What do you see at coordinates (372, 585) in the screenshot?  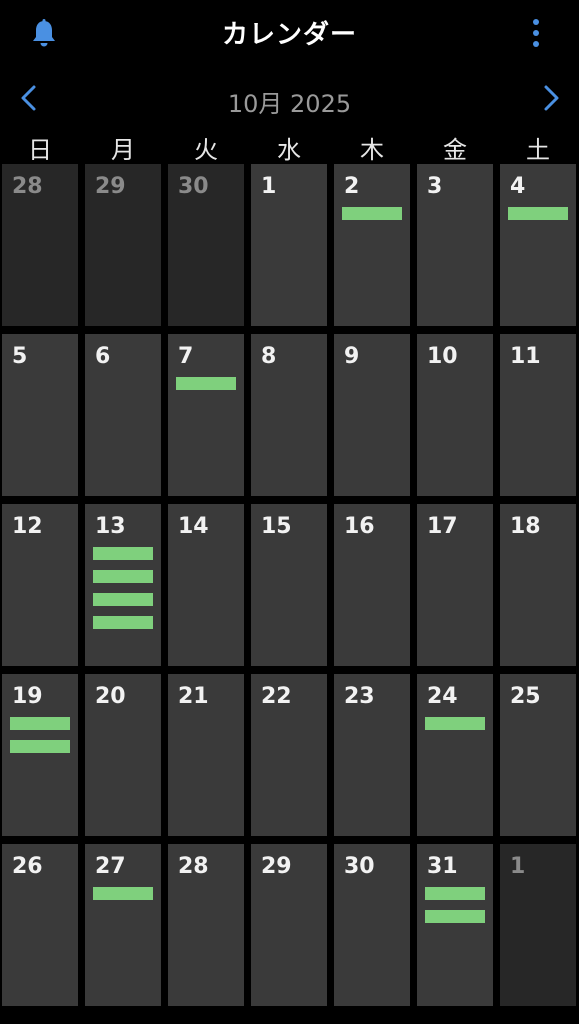 I see `day-cell: 16` at bounding box center [372, 585].